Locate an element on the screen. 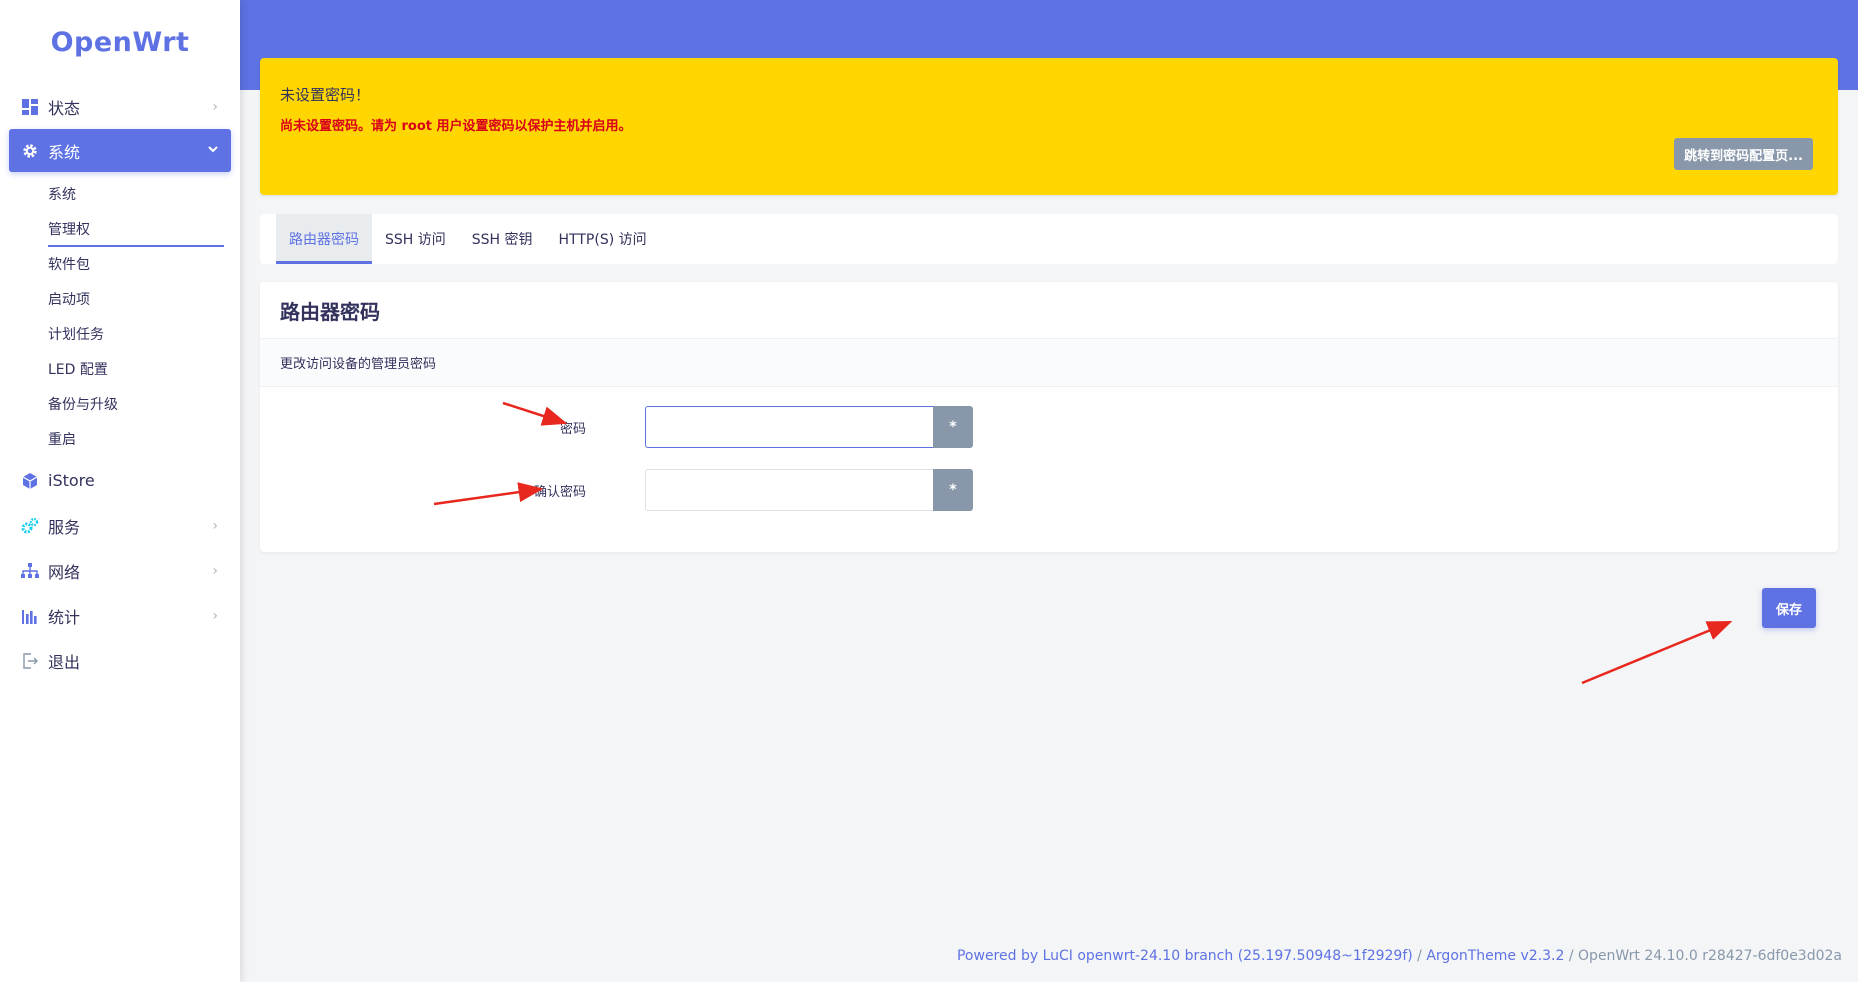 The width and height of the screenshot is (1858, 982). submenu-item-admin: 管理权 is located at coordinates (120, 229).